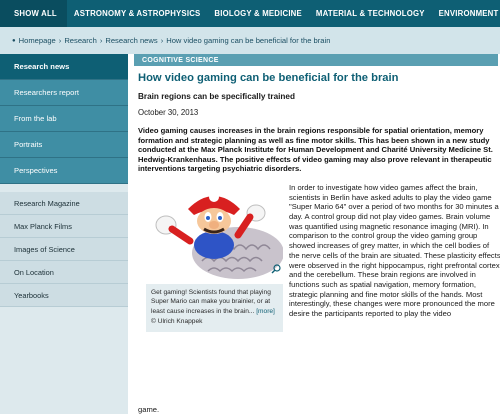 The height and width of the screenshot is (414, 500). I want to click on nav-astronomy: ASTRONOMY & ASTROPHYSICS, so click(137, 13).